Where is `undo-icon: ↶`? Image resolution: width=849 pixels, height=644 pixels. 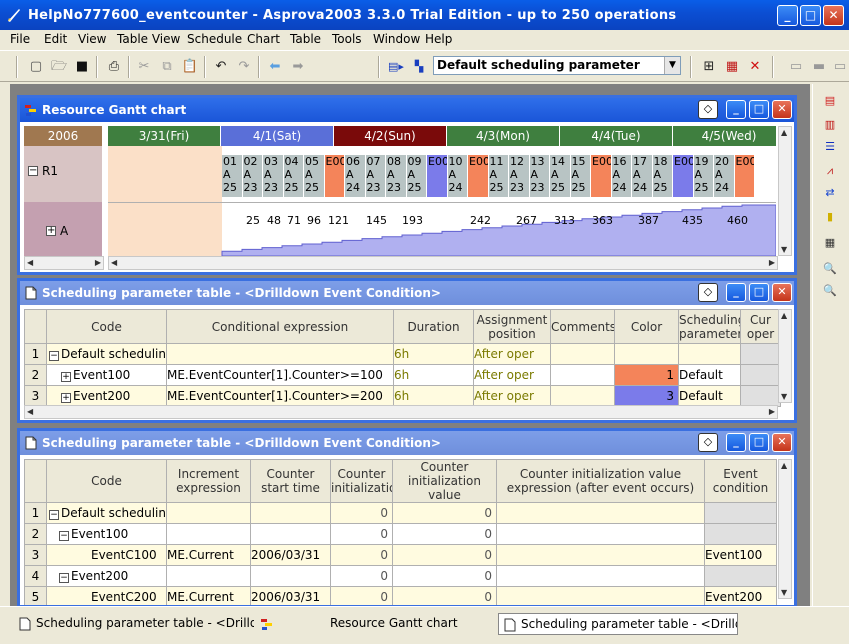
undo-icon: ↶ is located at coordinates (221, 67).